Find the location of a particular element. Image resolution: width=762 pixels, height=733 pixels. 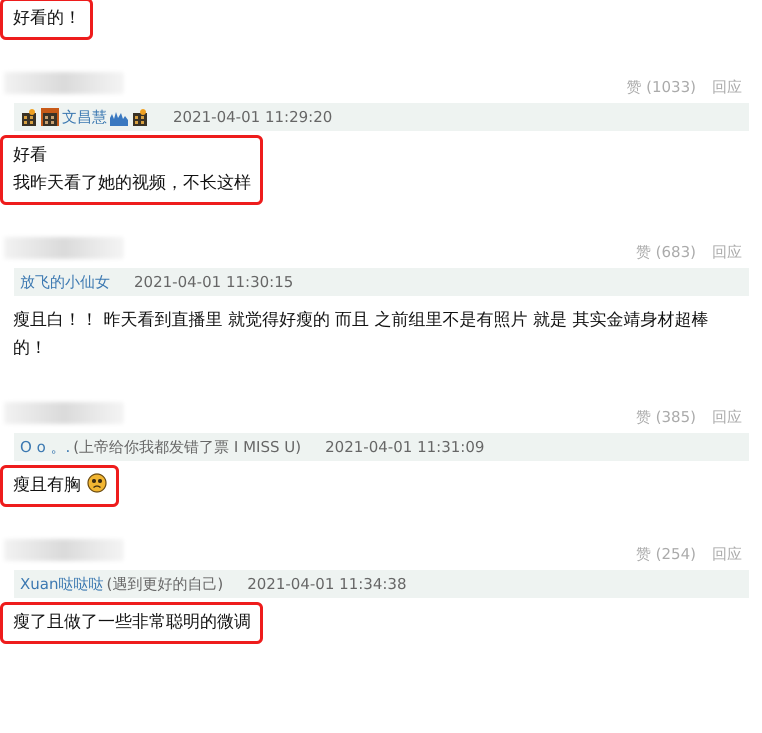

author-link: 文昌慧 is located at coordinates (84, 117).